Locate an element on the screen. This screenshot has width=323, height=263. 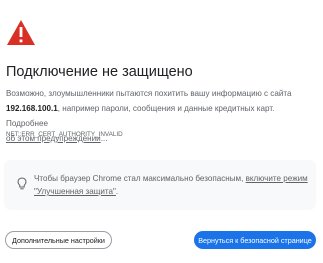
tip-suffix: . is located at coordinates (117, 191).